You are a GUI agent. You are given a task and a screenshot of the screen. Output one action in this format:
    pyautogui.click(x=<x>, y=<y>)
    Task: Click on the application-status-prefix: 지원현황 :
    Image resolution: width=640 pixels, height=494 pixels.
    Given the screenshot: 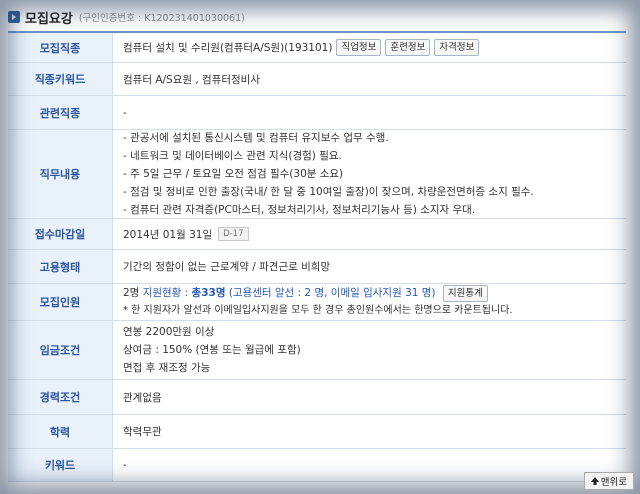 What is the action you would take?
    pyautogui.click(x=167, y=293)
    